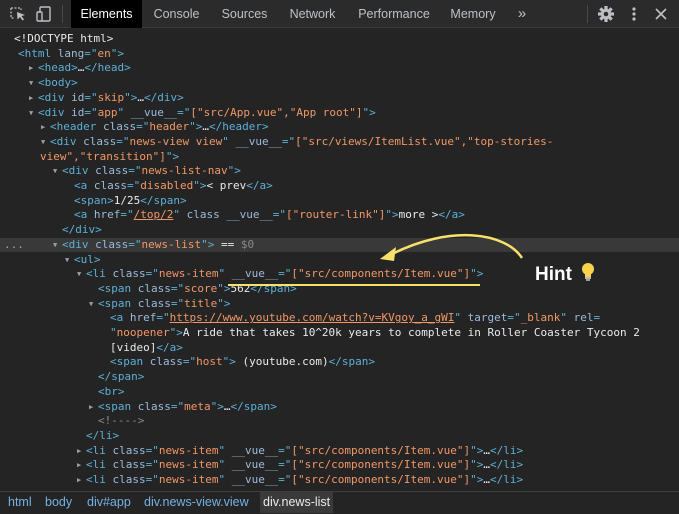 Image resolution: width=679 pixels, height=514 pixels. What do you see at coordinates (634, 14) in the screenshot?
I see `more-vert-icon` at bounding box center [634, 14].